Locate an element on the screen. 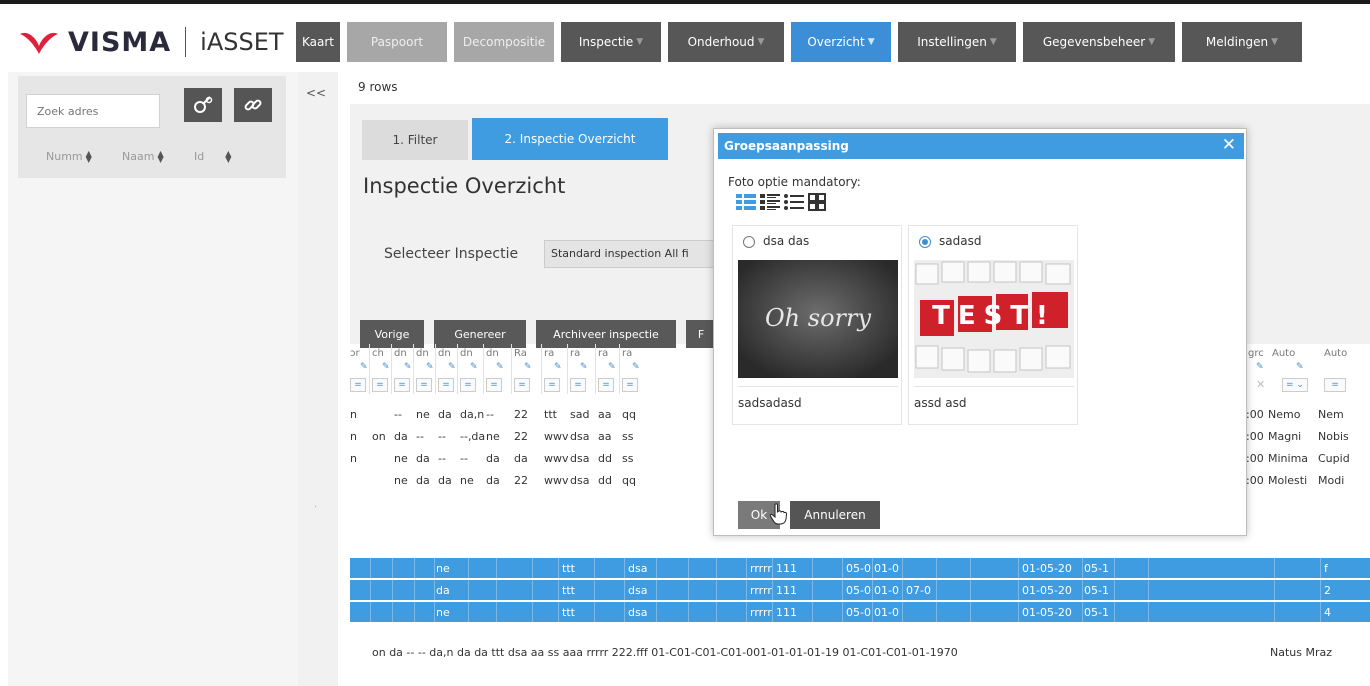 The height and width of the screenshot is (686, 1370). grid-cell: --,da is located at coordinates (473, 436).